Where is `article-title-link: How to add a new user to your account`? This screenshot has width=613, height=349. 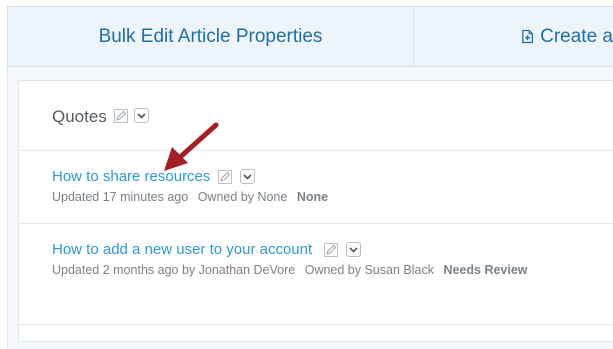
article-title-link: How to add a new user to your account is located at coordinates (182, 249).